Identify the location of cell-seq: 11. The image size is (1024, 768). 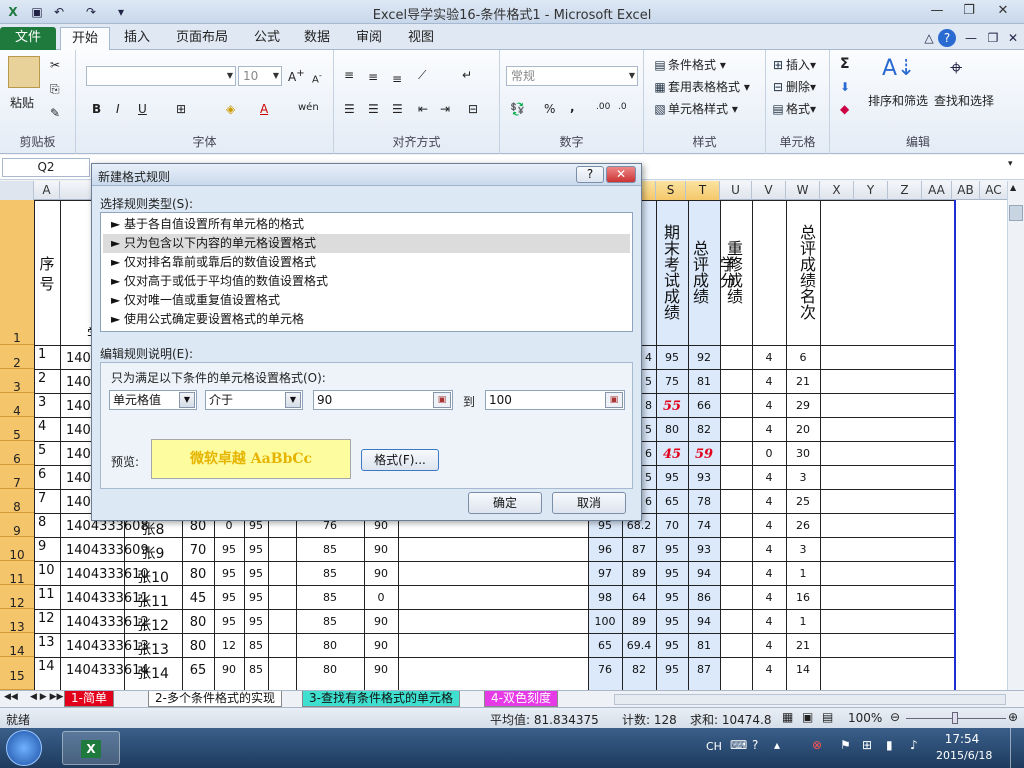
(49, 594).